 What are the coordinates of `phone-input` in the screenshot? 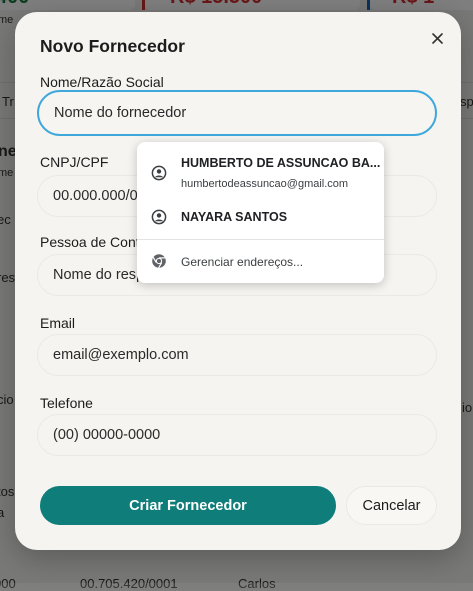 It's located at (237, 435).